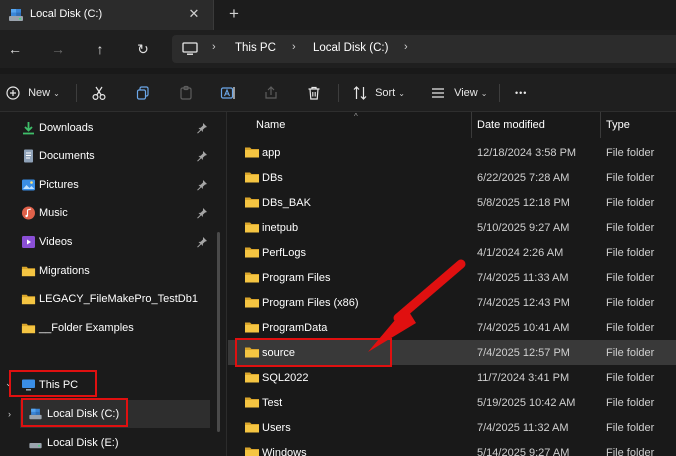  Describe the element at coordinates (452, 202) in the screenshot. I see `table-row: DBs_BAK 5/8/2025 12:18 PM File folder` at that location.